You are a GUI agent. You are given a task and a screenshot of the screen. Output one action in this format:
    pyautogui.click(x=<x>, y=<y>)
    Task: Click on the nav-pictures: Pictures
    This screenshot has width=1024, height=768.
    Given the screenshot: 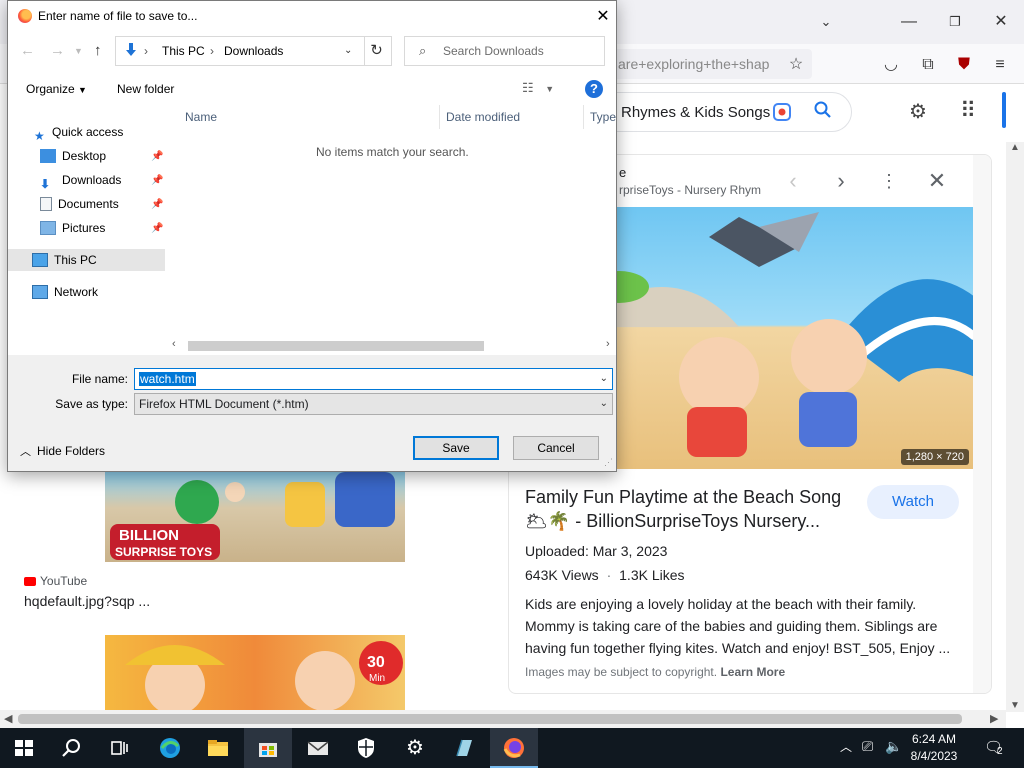 What is the action you would take?
    pyautogui.click(x=72, y=228)
    